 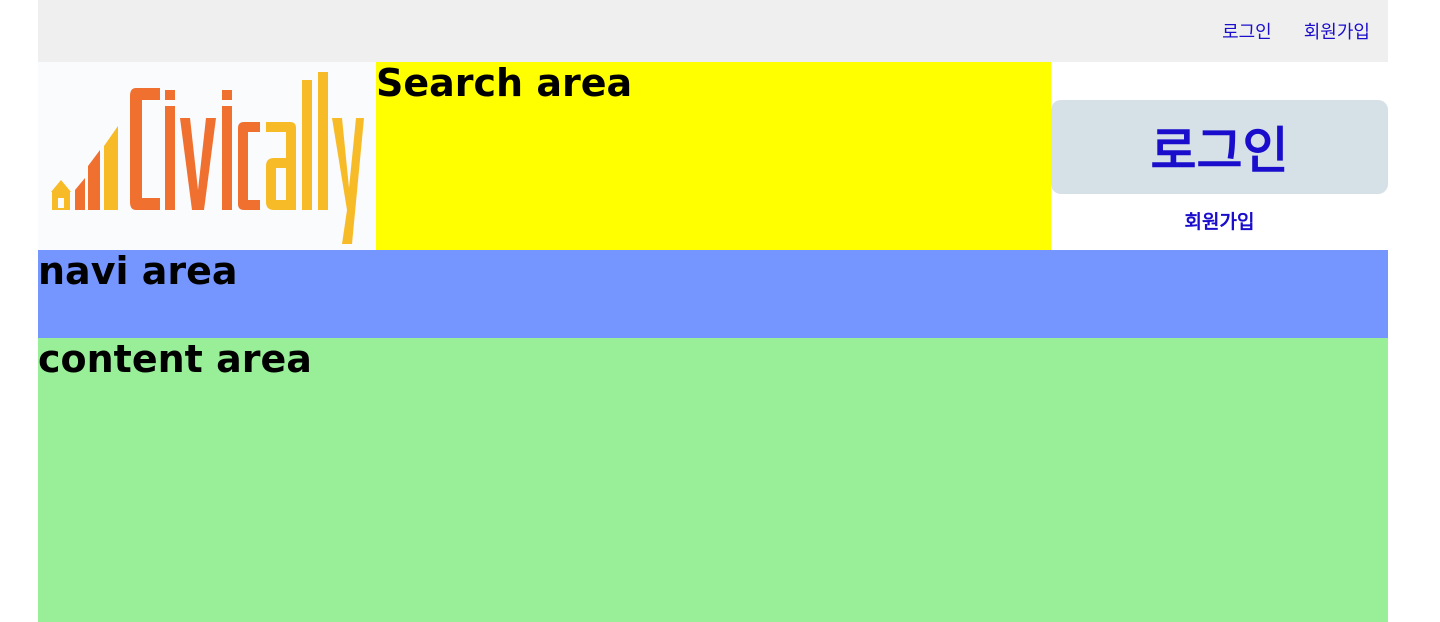 What do you see at coordinates (1247, 31) in the screenshot?
I see `top-login-link: 로그인` at bounding box center [1247, 31].